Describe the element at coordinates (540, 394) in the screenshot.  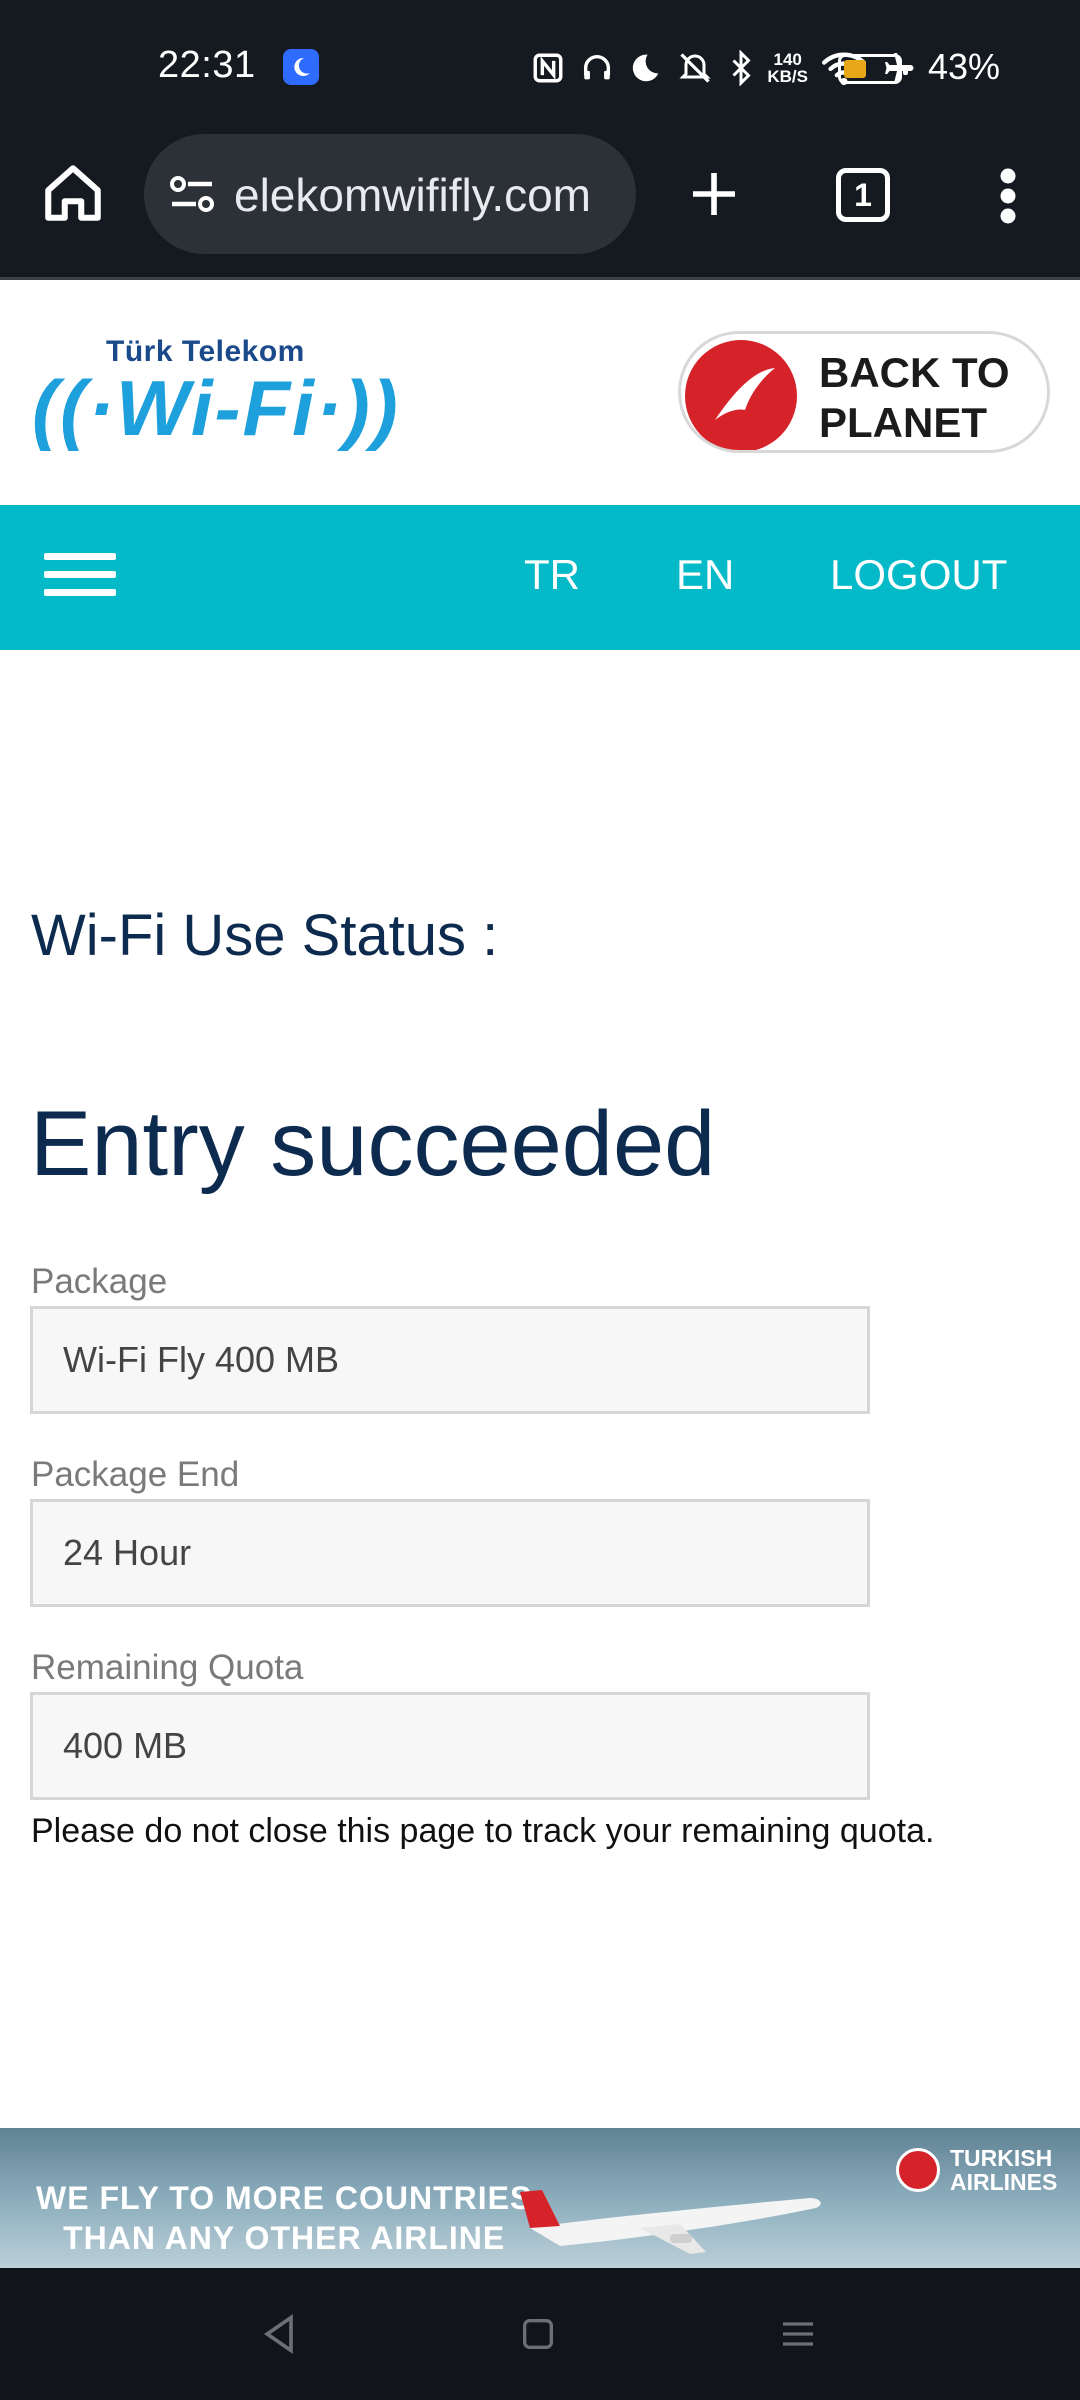
I see `site-header: Türk Telekom ((·Wi-Fi·)) BACK TO PLANET` at that location.